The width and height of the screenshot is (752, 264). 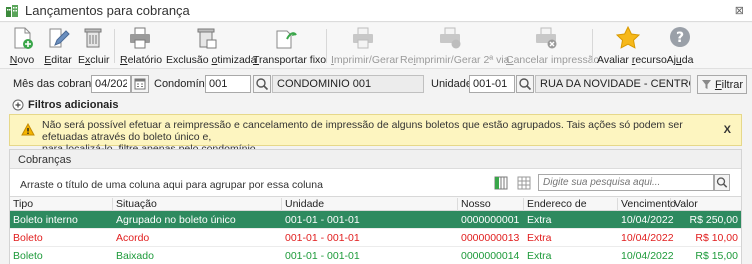 I want to click on expand-plus-icon, so click(x=18, y=105).